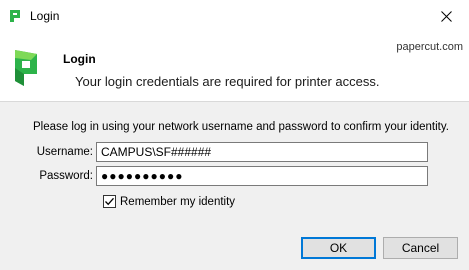  Describe the element at coordinates (15, 16) in the screenshot. I see `papercut-logo-icon` at that location.